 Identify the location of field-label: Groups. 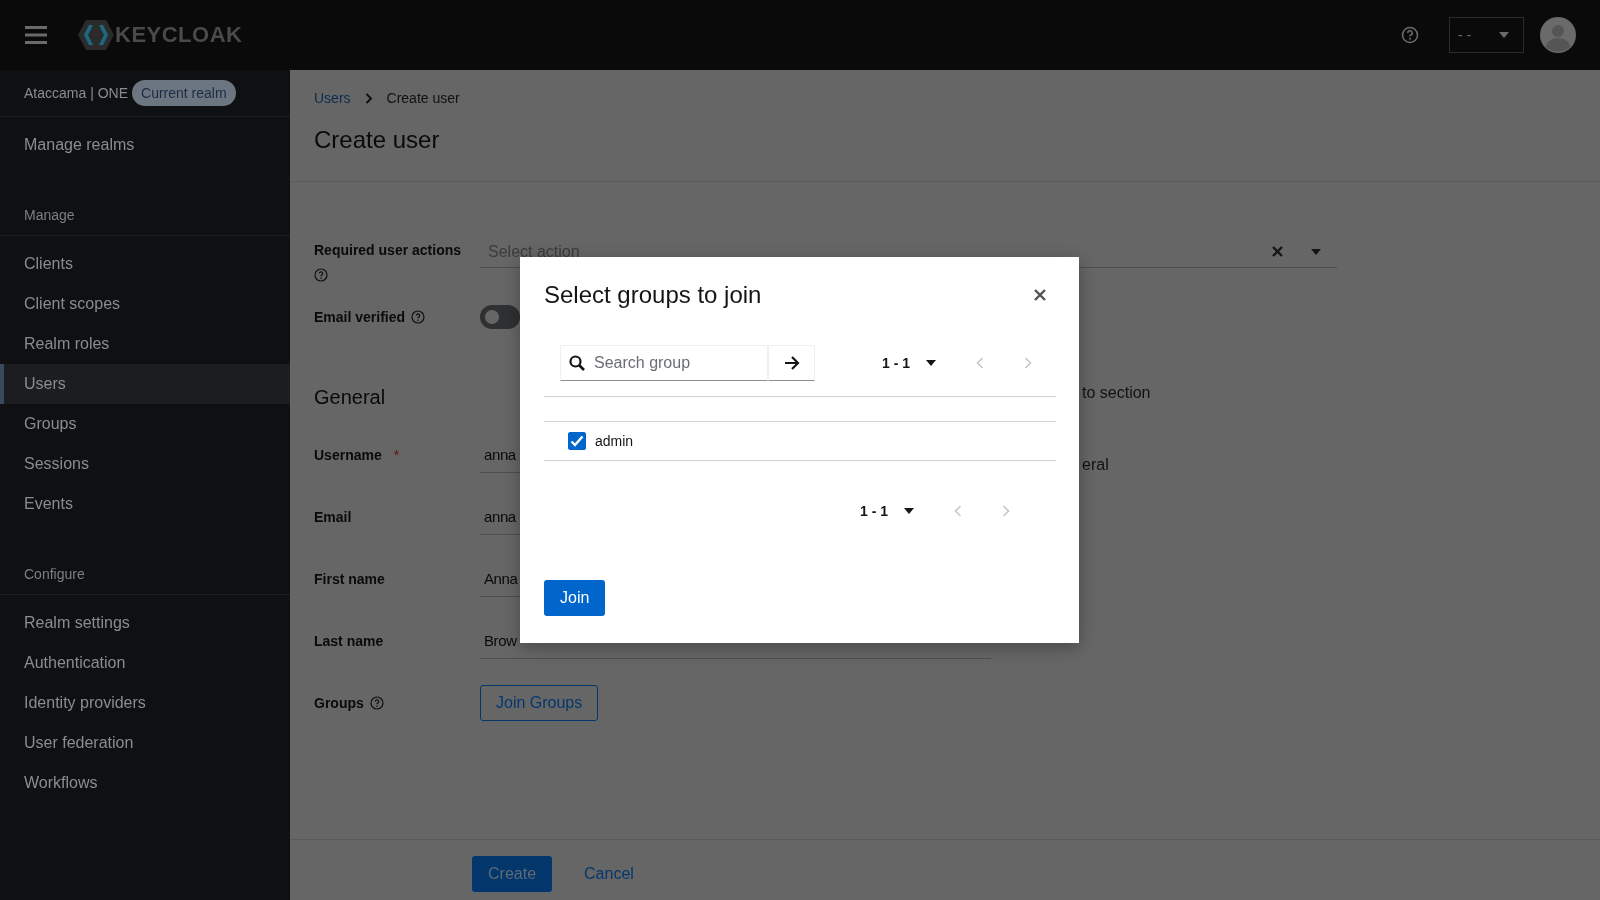
(339, 703).